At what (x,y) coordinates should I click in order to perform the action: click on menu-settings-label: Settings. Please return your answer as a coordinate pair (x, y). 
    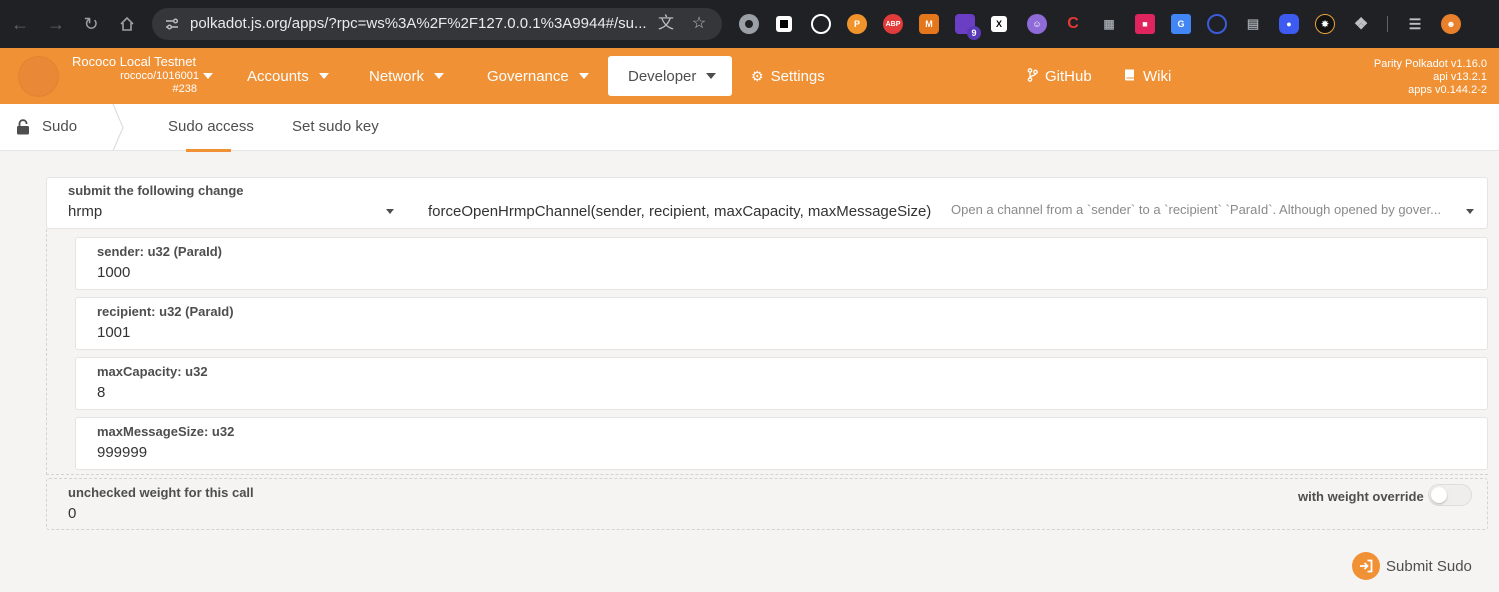
    Looking at the image, I should click on (797, 76).